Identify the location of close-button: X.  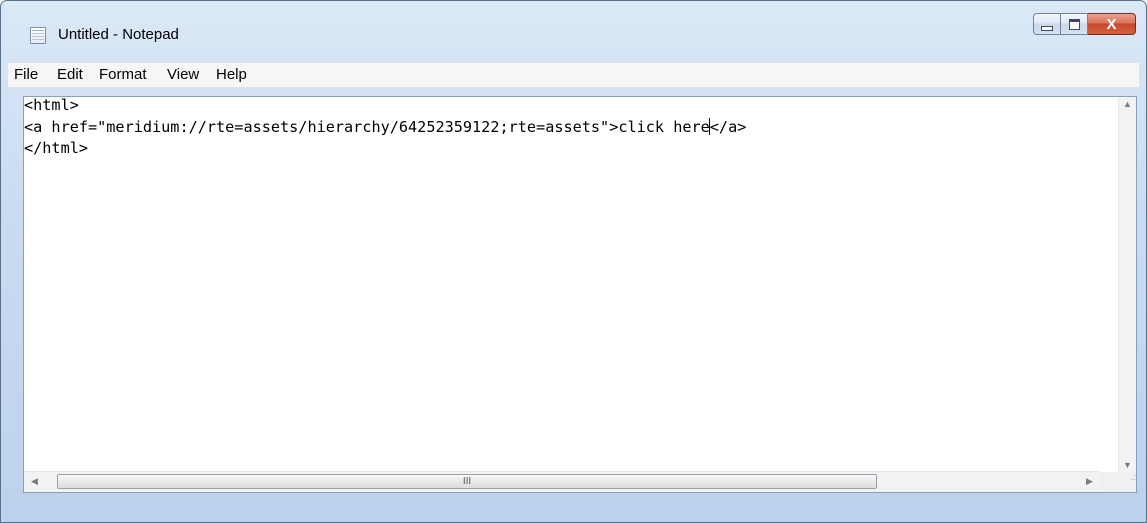
(1112, 24).